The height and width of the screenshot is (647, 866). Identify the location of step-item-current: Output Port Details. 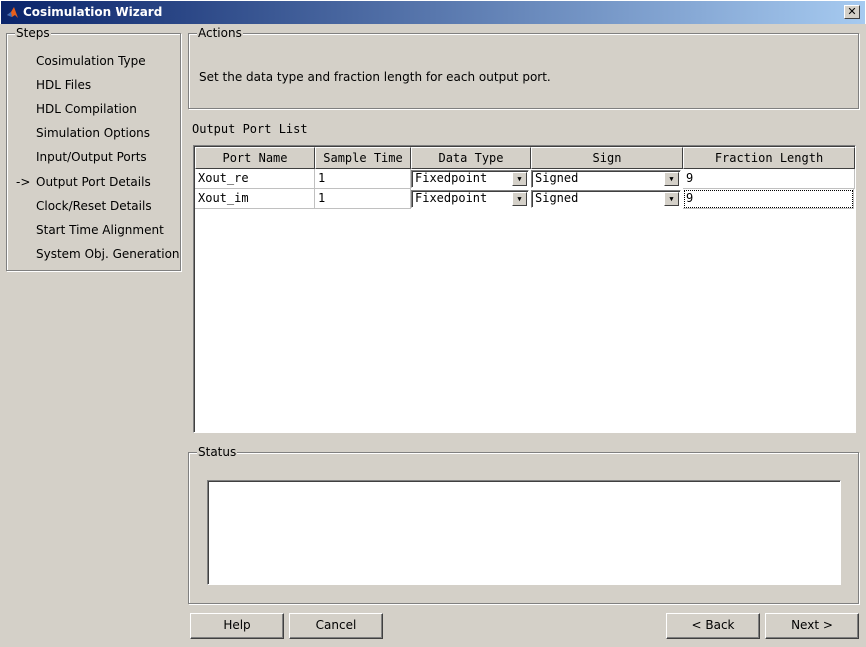
(93, 182).